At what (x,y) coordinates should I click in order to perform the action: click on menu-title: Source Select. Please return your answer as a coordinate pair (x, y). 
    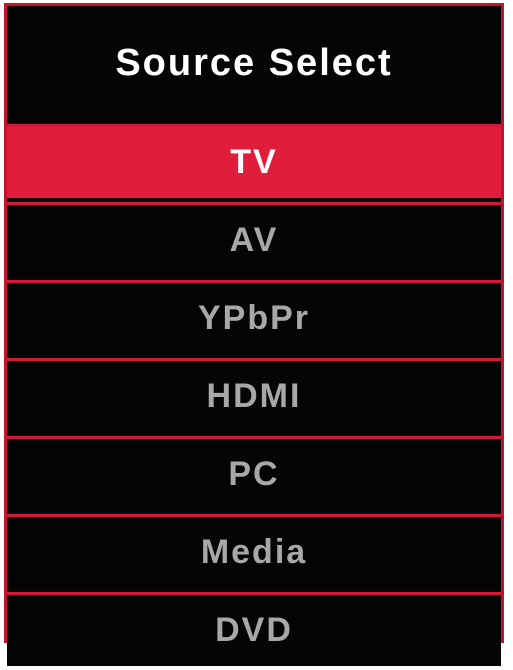
    Looking at the image, I should click on (254, 62).